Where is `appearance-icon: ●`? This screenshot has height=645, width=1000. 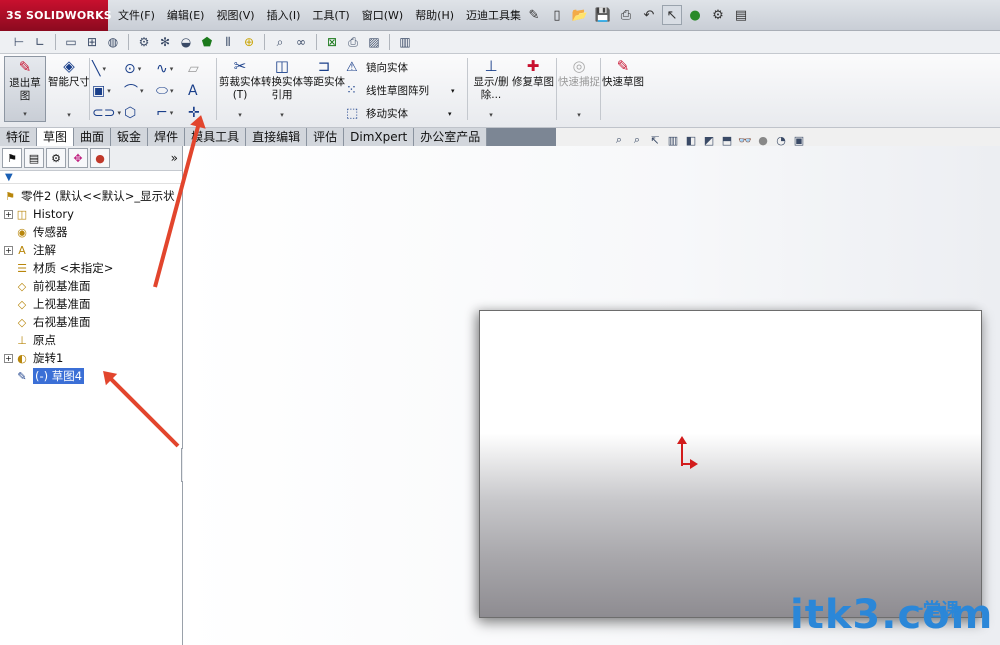
appearance-icon: ● is located at coordinates (763, 140).